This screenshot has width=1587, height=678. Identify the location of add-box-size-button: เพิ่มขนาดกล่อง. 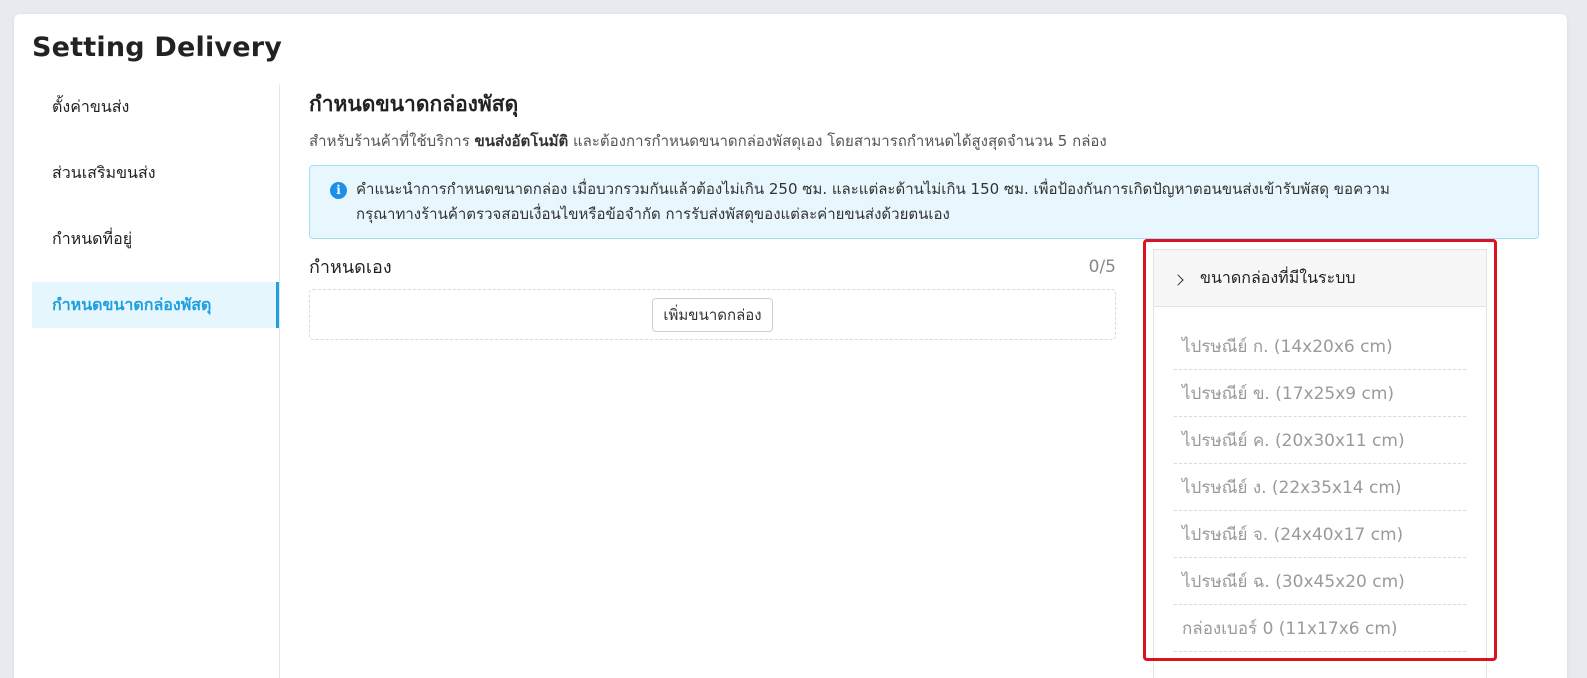
(712, 314).